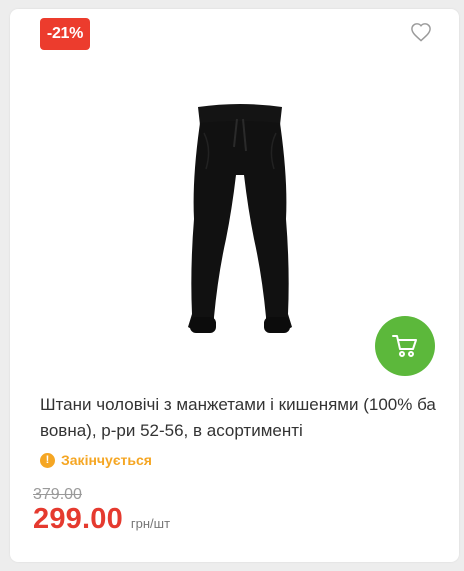 The width and height of the screenshot is (464, 571). I want to click on price-row: 299.00 грн/шт, so click(101, 519).